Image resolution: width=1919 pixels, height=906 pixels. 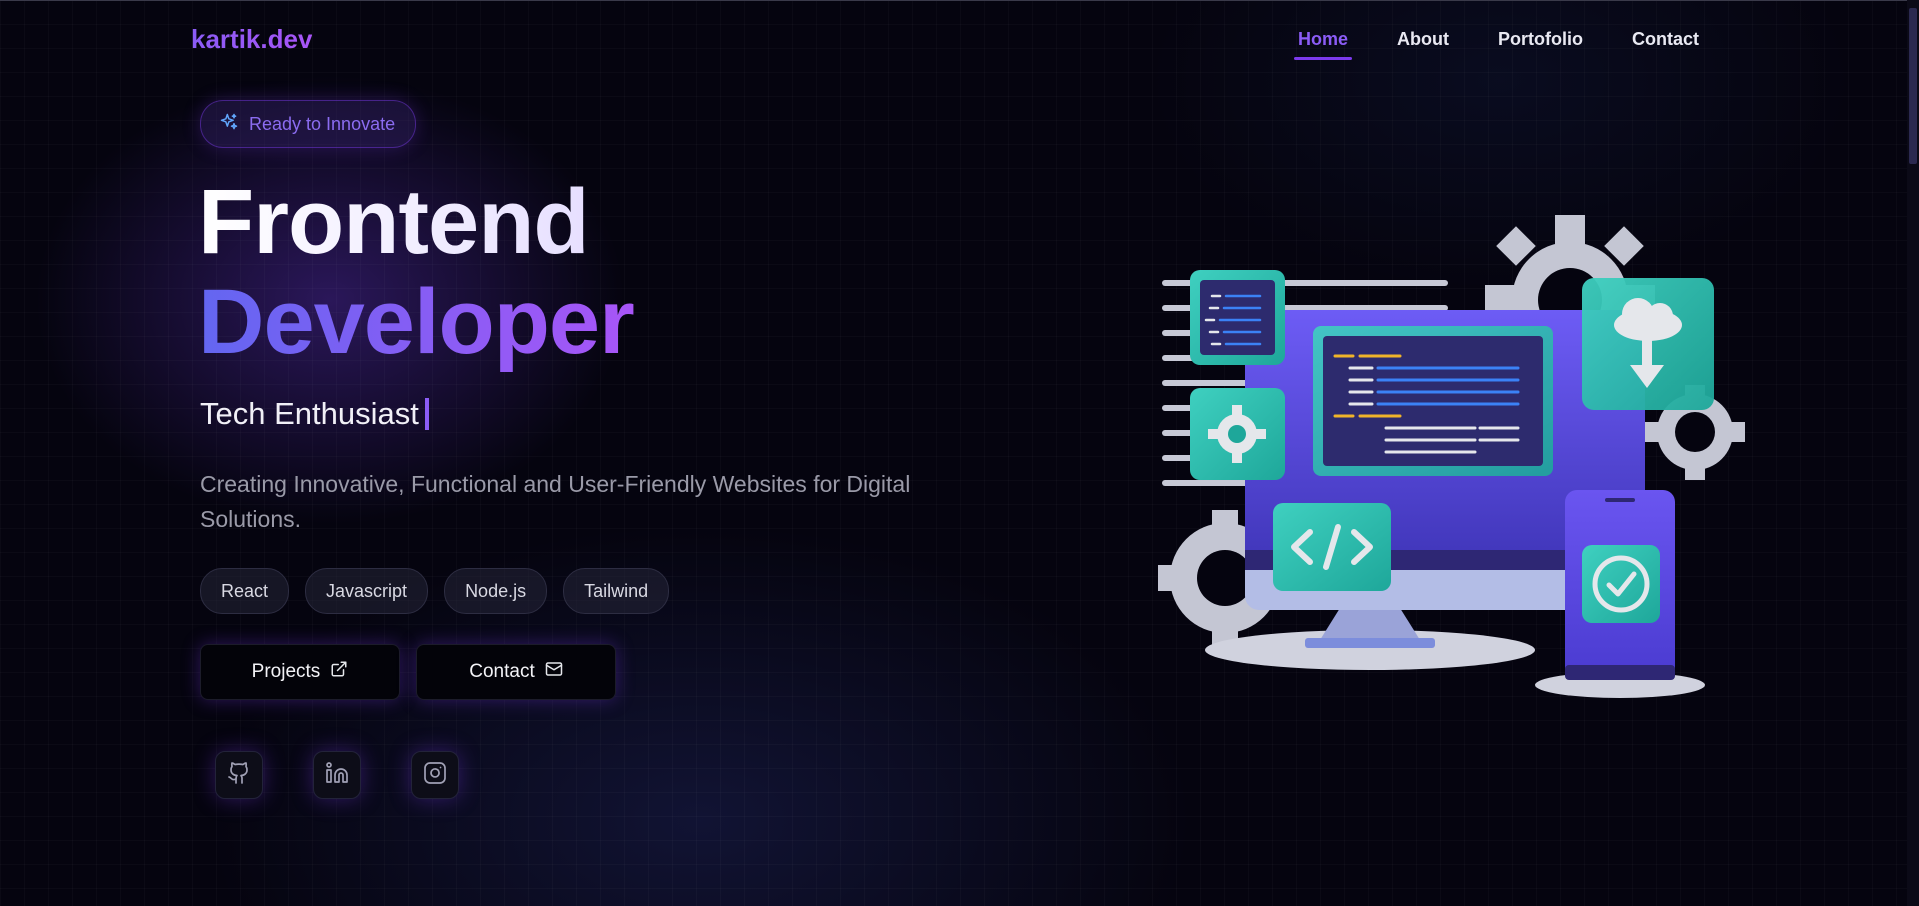 I want to click on hero-title-line1: Frontend, so click(x=416, y=222).